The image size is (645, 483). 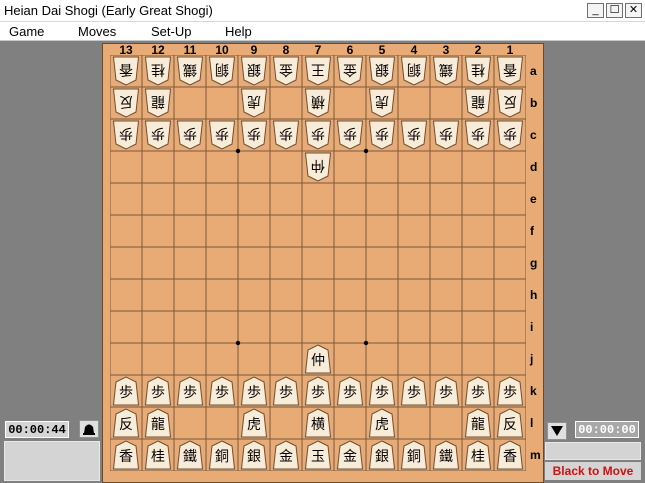 I want to click on piece-label: 銅, so click(x=222, y=457).